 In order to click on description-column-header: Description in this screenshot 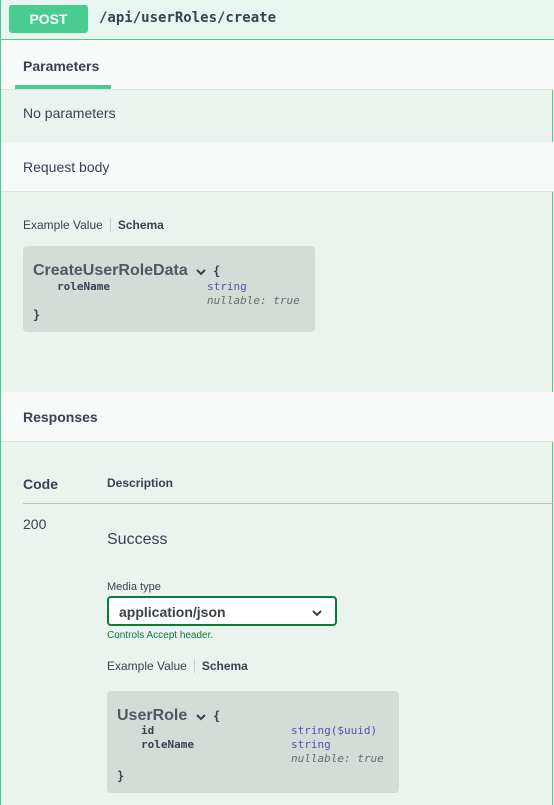, I will do `click(140, 483)`.